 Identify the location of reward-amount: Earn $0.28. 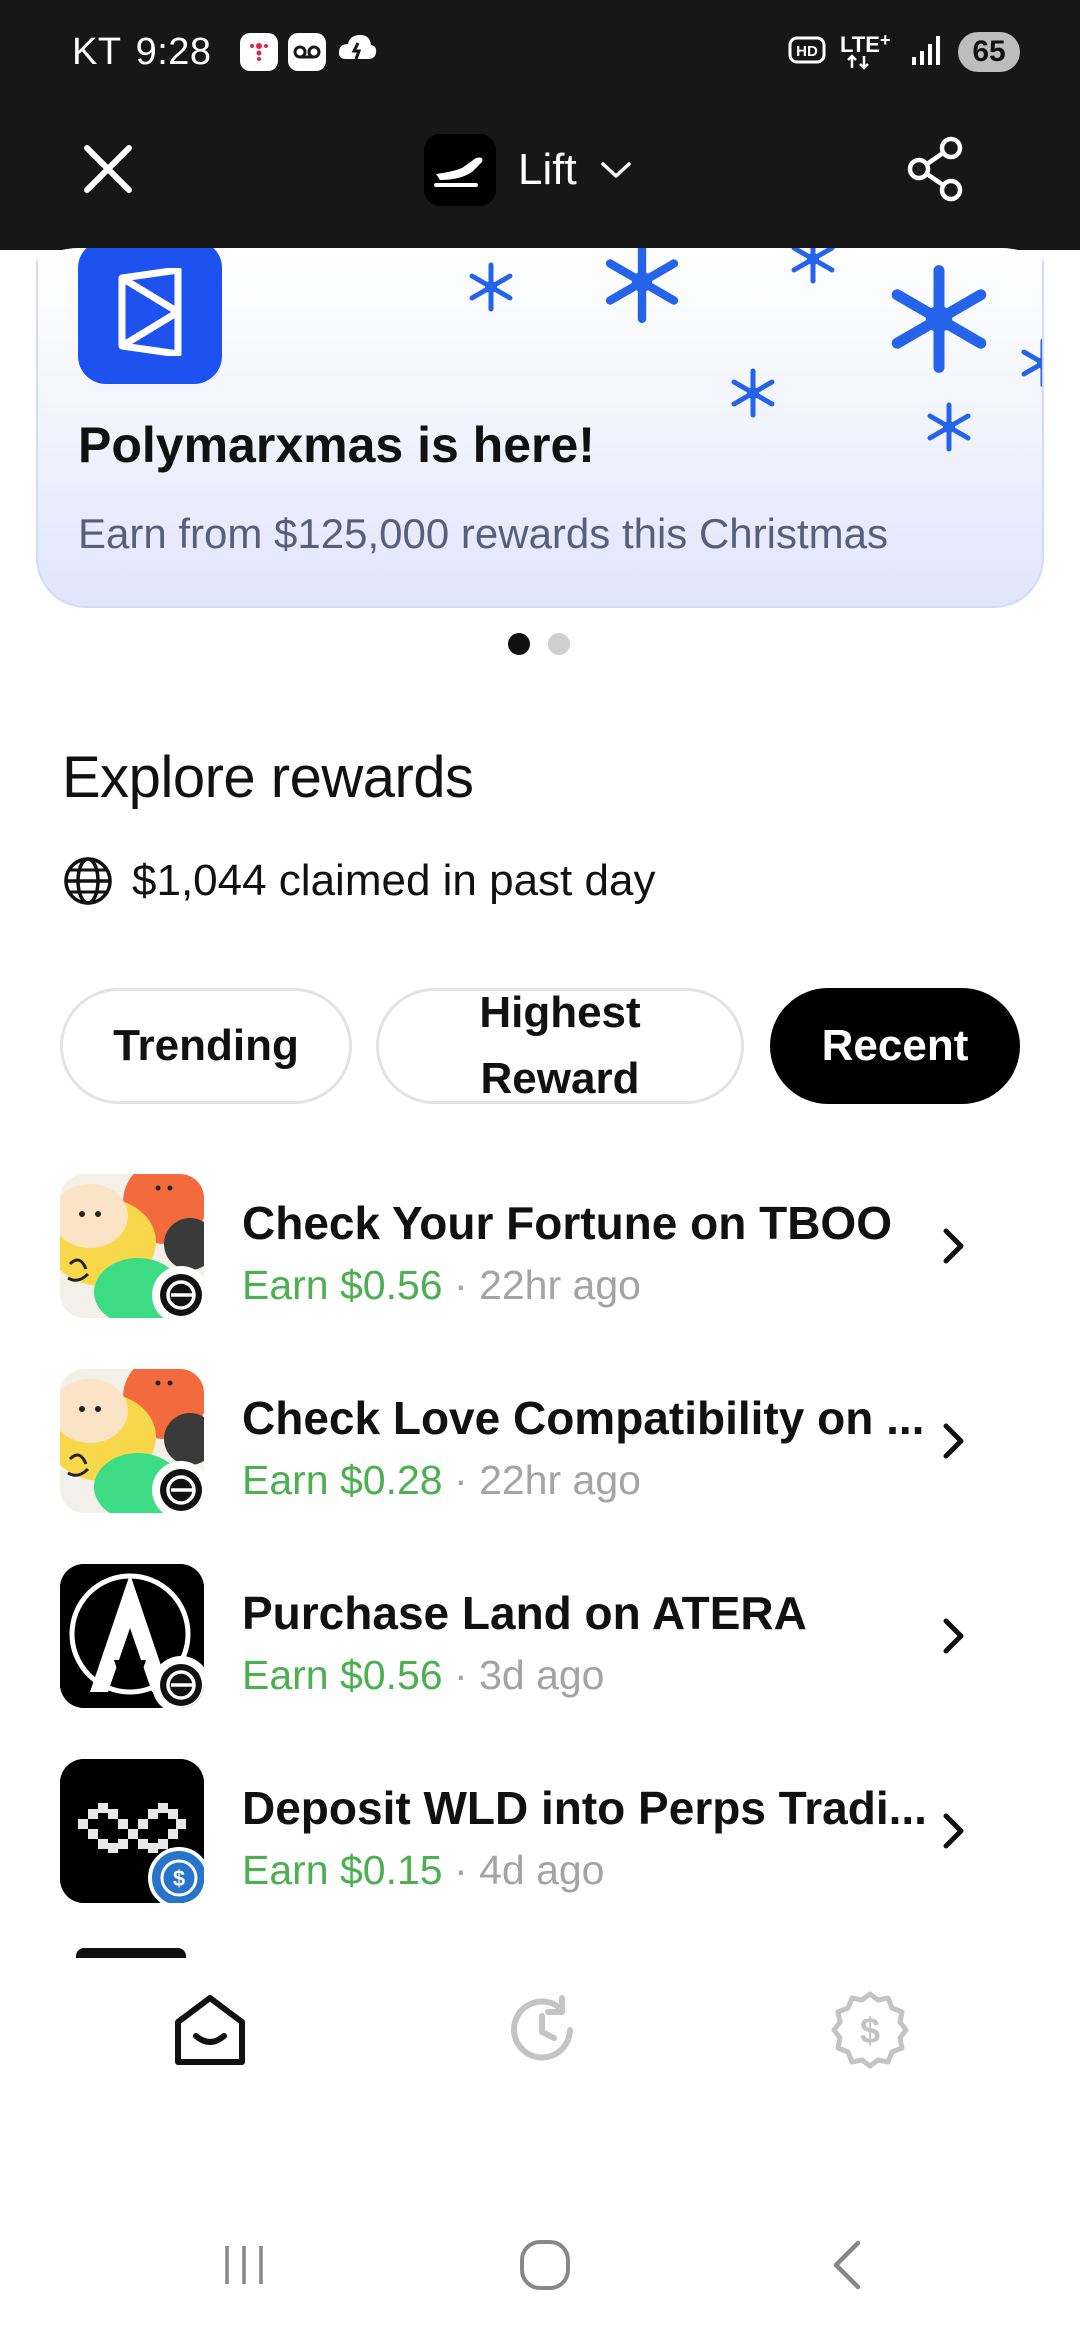
(342, 1480).